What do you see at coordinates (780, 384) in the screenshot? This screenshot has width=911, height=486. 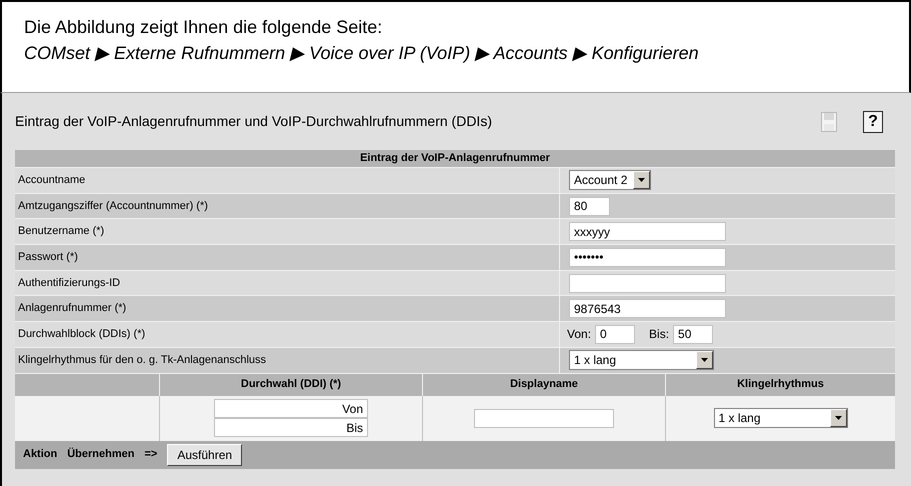 I see `column-header: Klingelrhythmus` at bounding box center [780, 384].